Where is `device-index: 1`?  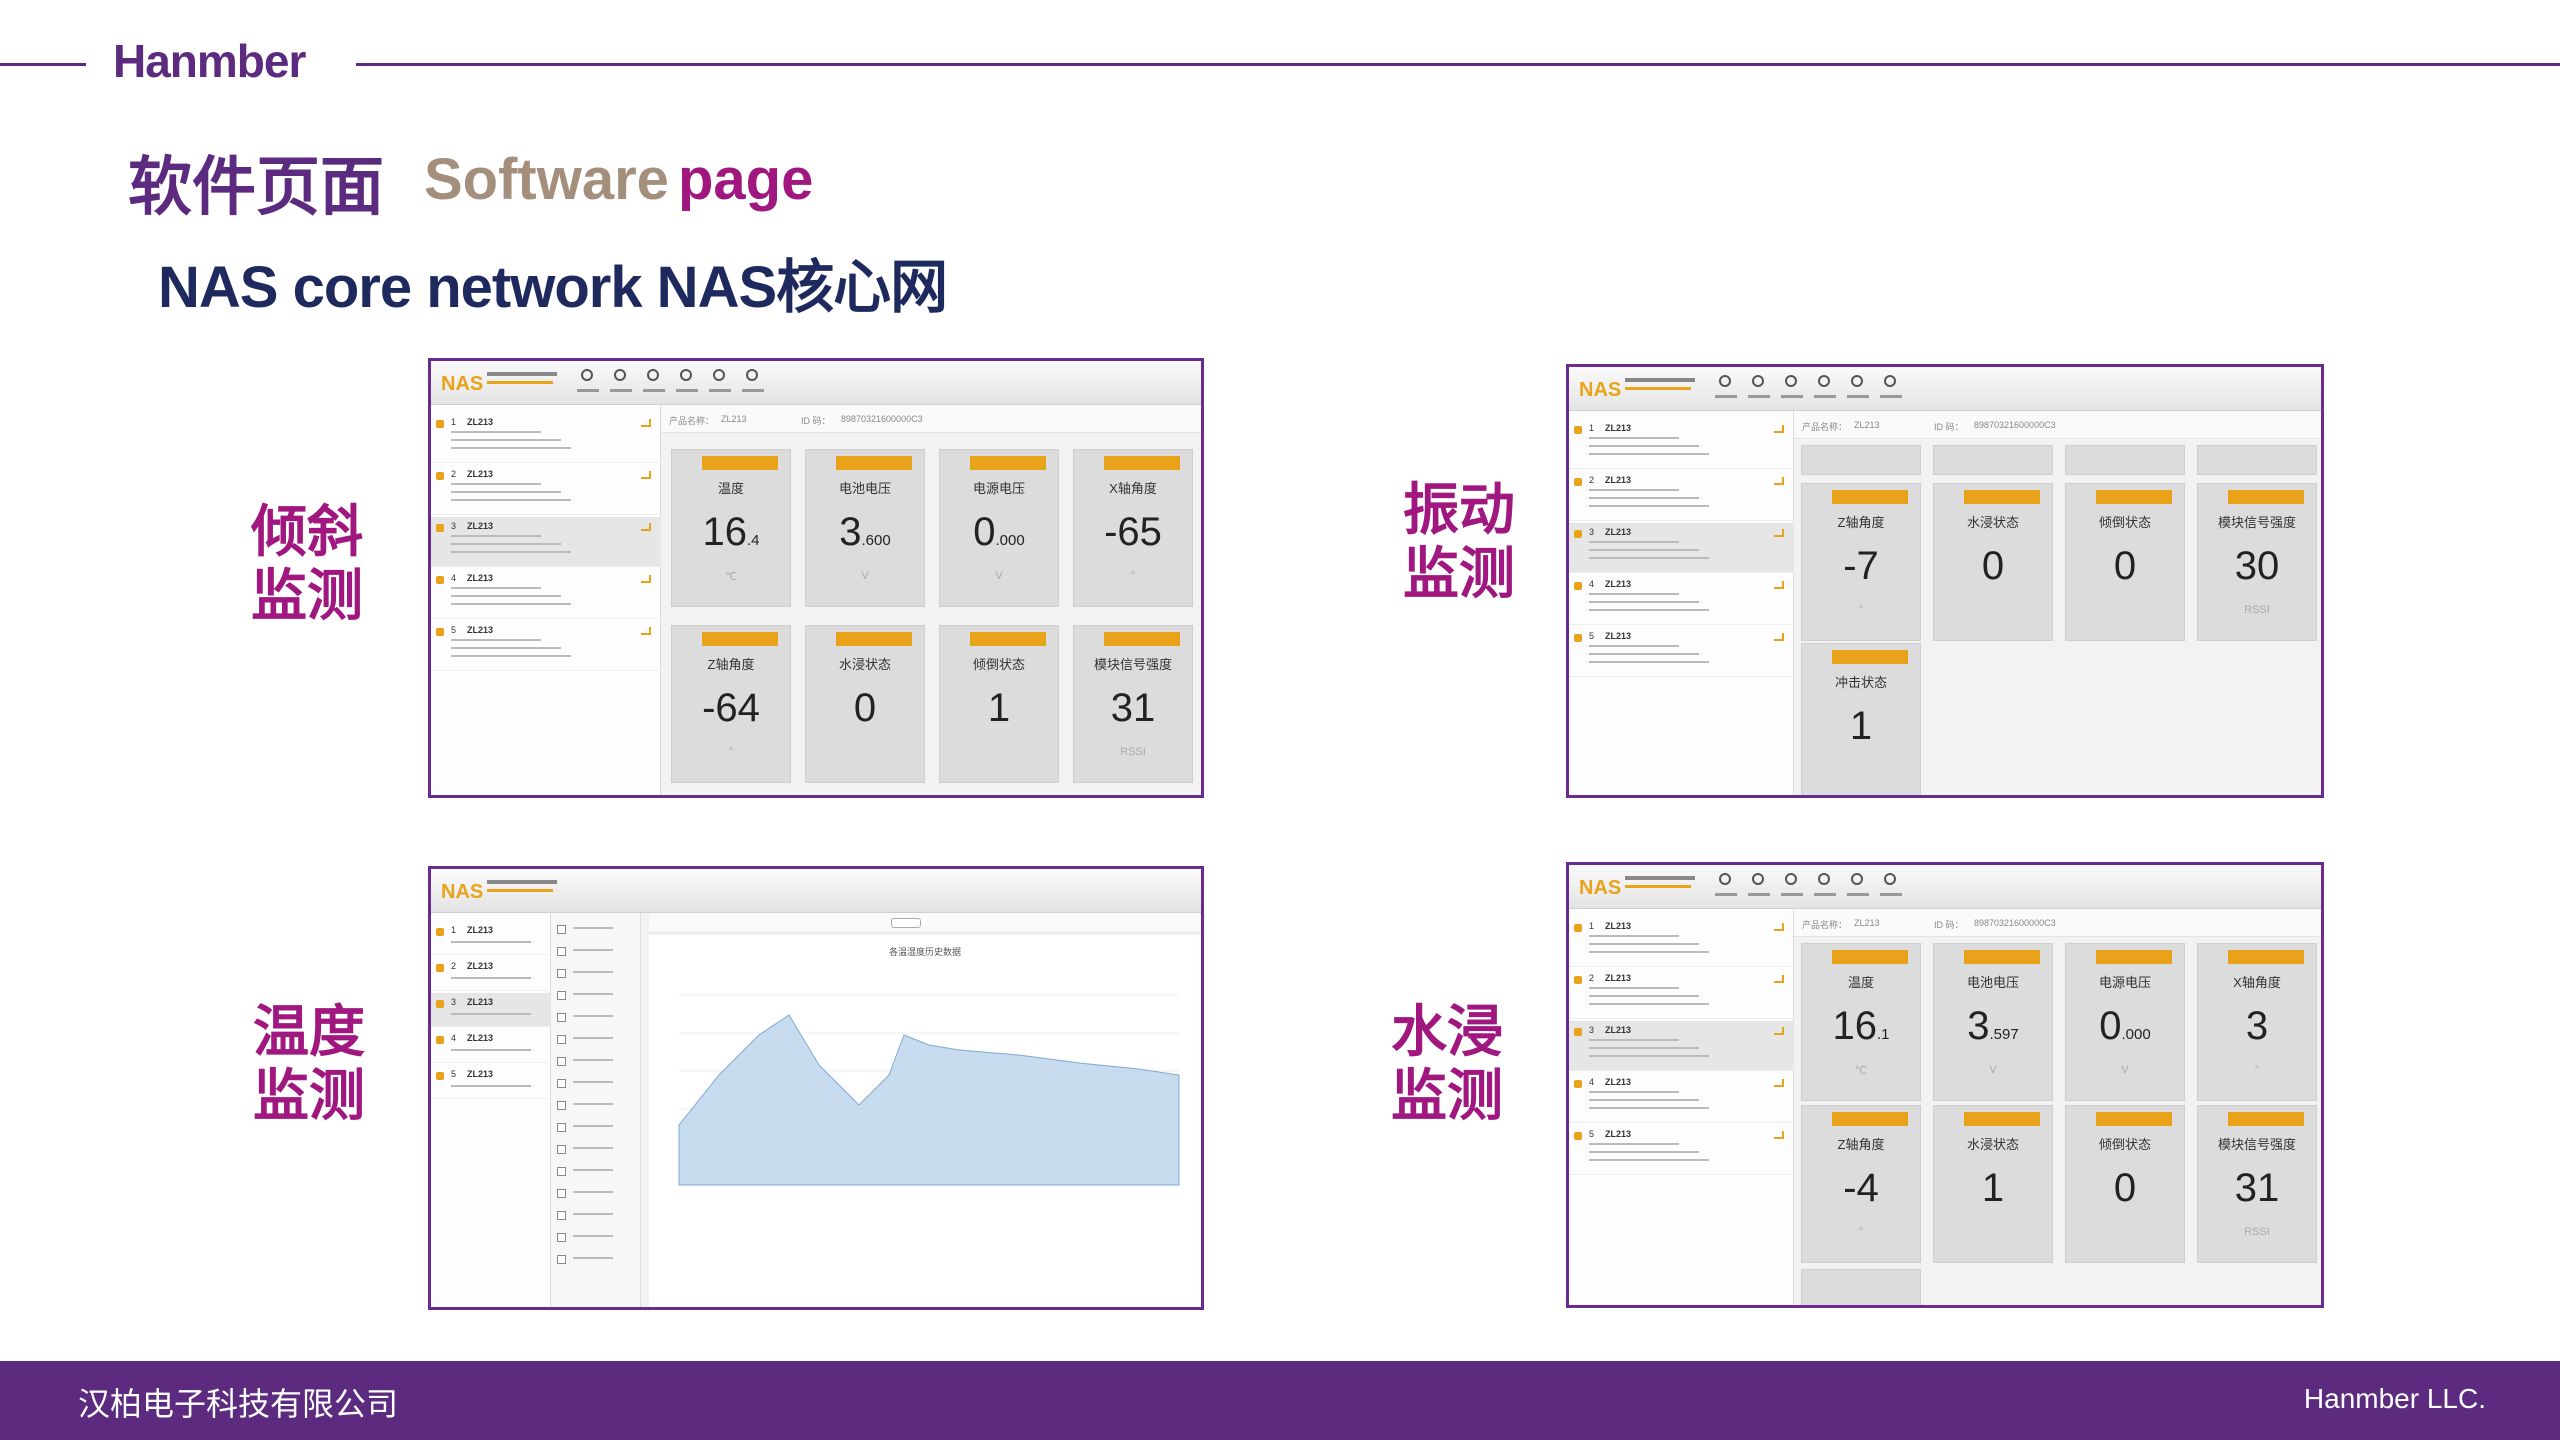 device-index: 1 is located at coordinates (454, 930).